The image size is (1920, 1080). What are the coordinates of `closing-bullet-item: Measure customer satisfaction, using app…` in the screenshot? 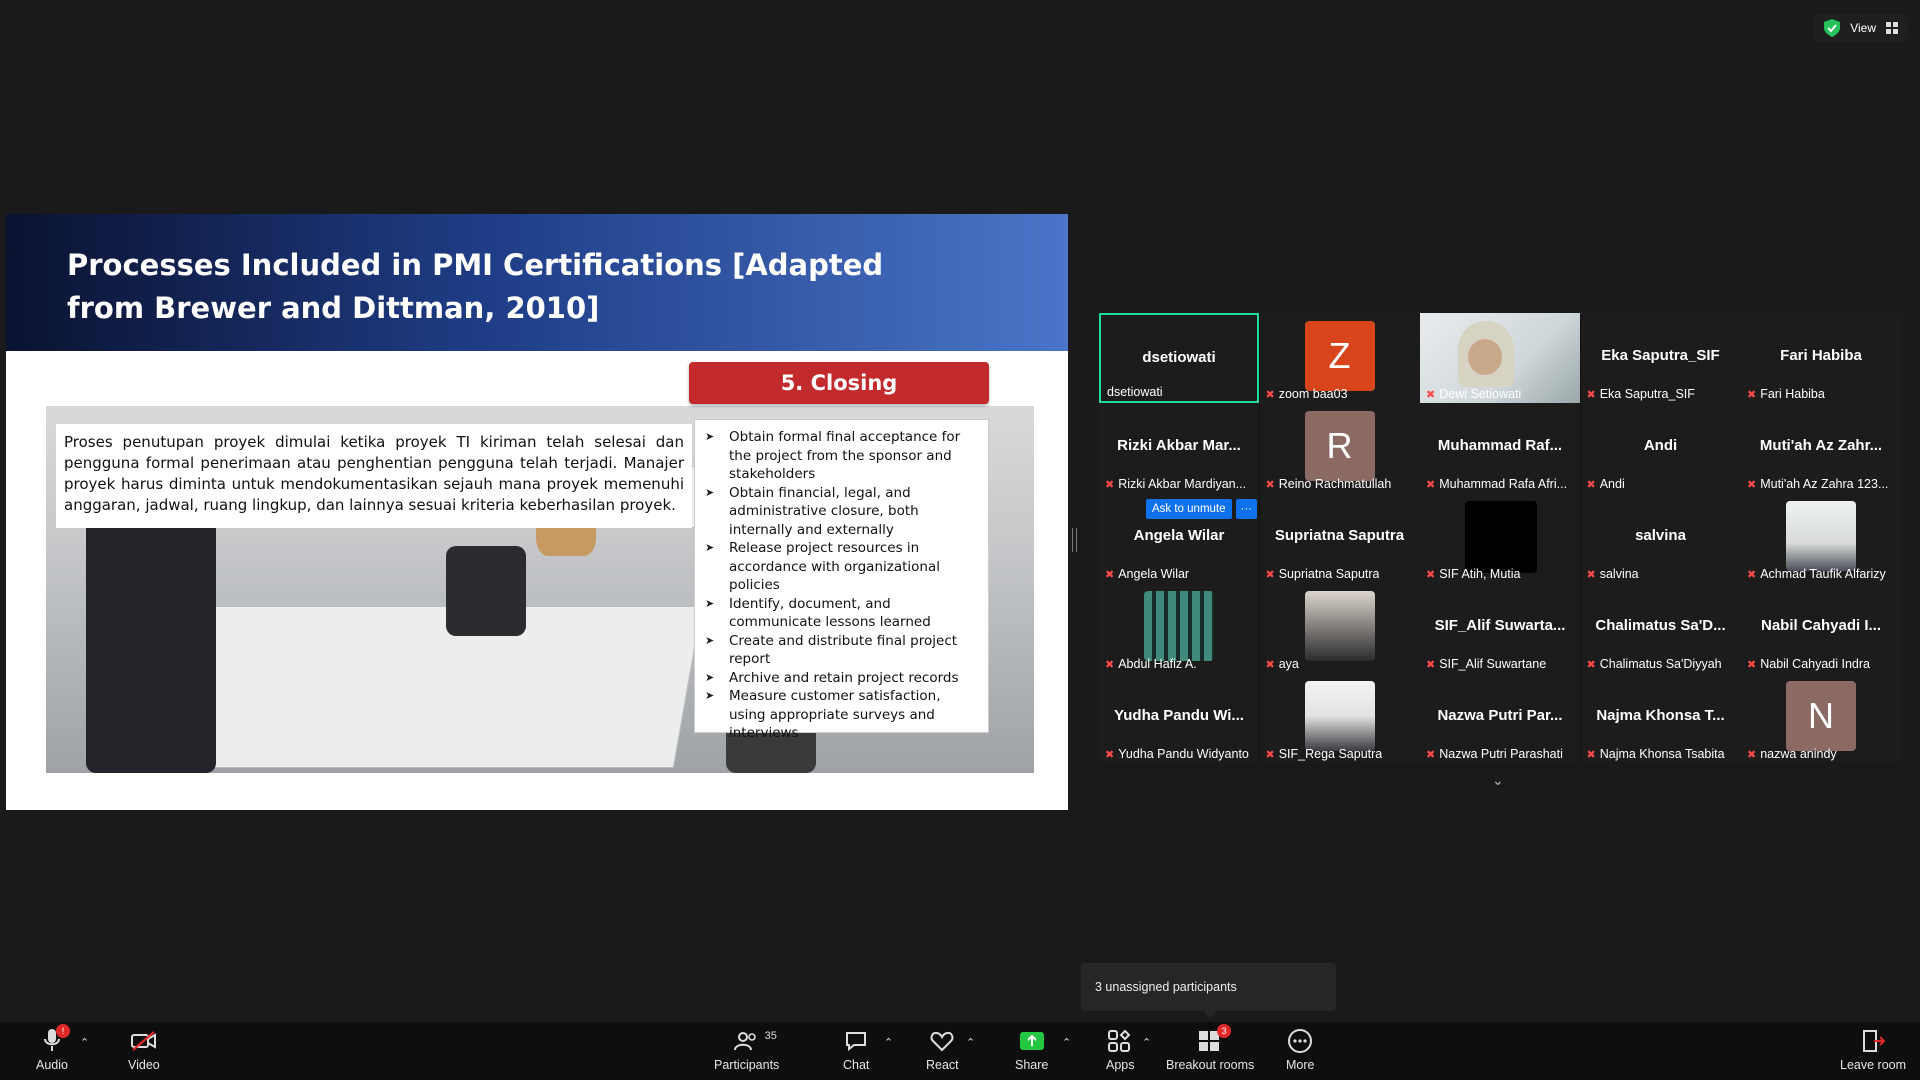 It's located at (841, 715).